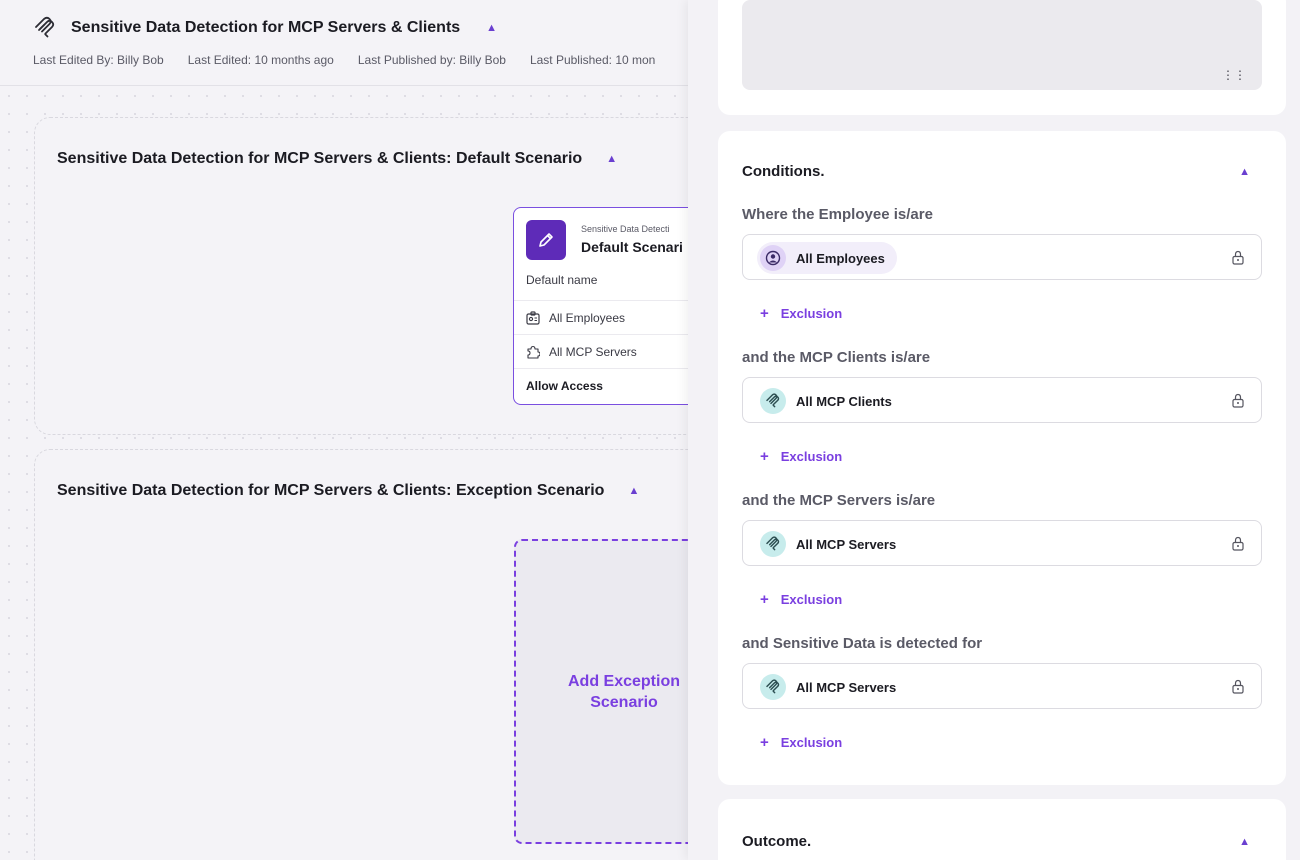 The height and width of the screenshot is (860, 1300). What do you see at coordinates (625, 229) in the screenshot?
I see `card-subtitle: Sensitive Data Detecti` at bounding box center [625, 229].